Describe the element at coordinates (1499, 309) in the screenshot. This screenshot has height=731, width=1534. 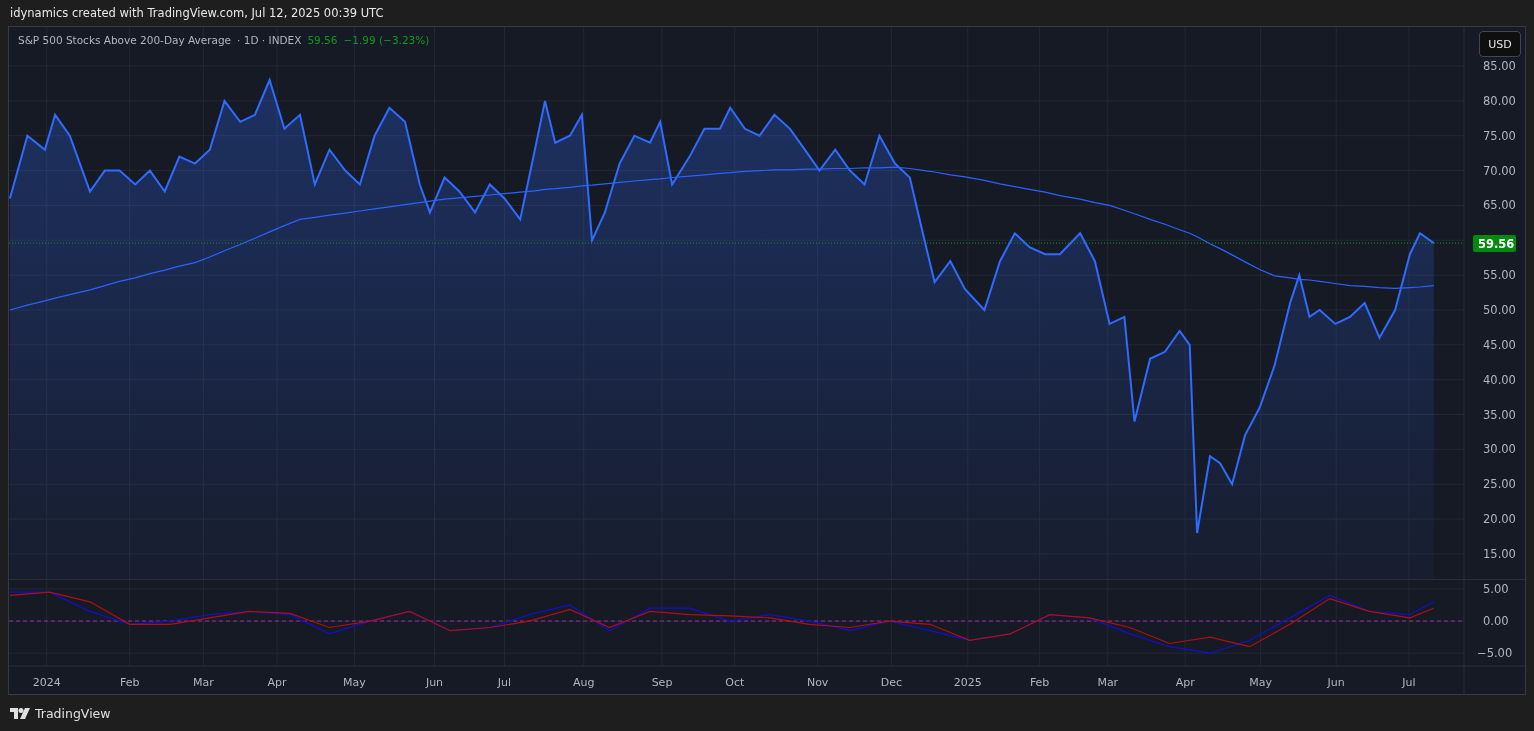
I see `axis-label: 50.00` at that location.